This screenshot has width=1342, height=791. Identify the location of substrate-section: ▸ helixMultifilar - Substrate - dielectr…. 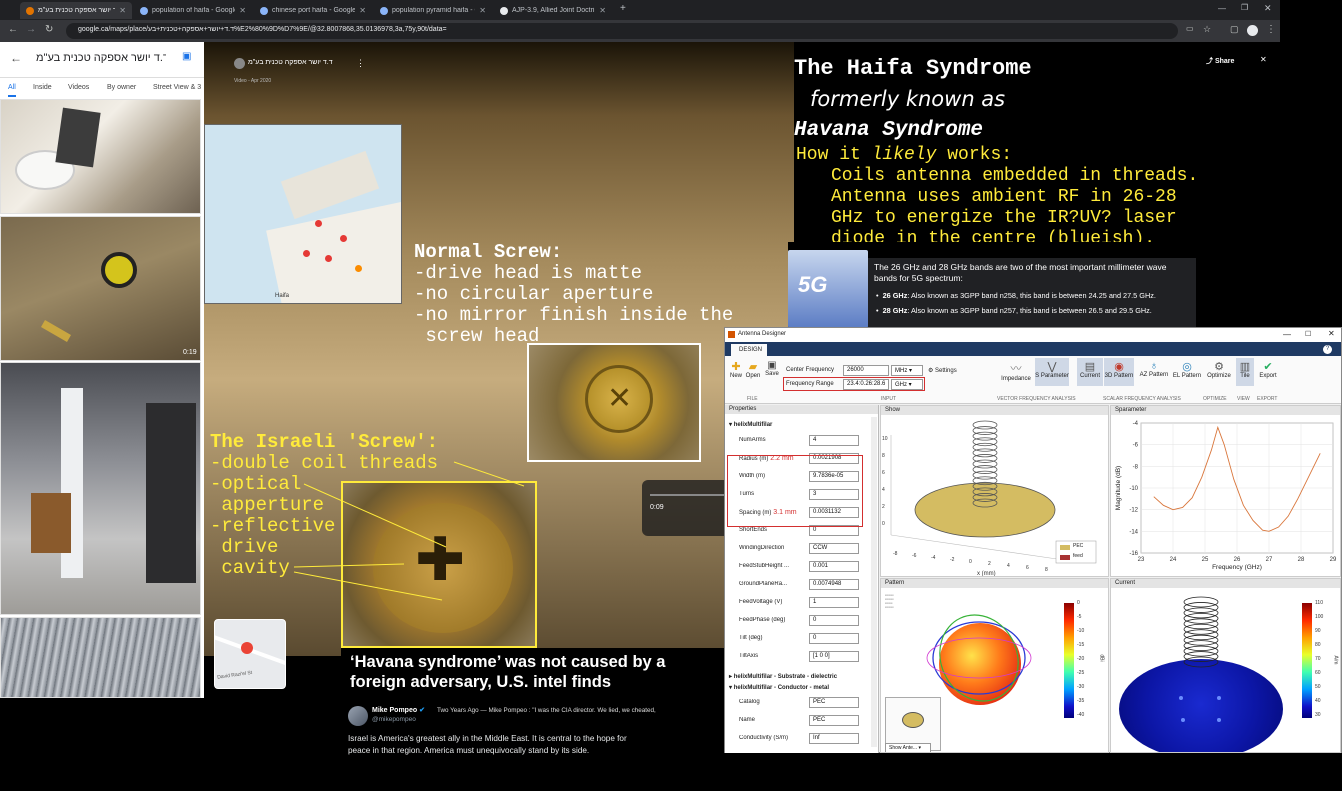
(783, 676).